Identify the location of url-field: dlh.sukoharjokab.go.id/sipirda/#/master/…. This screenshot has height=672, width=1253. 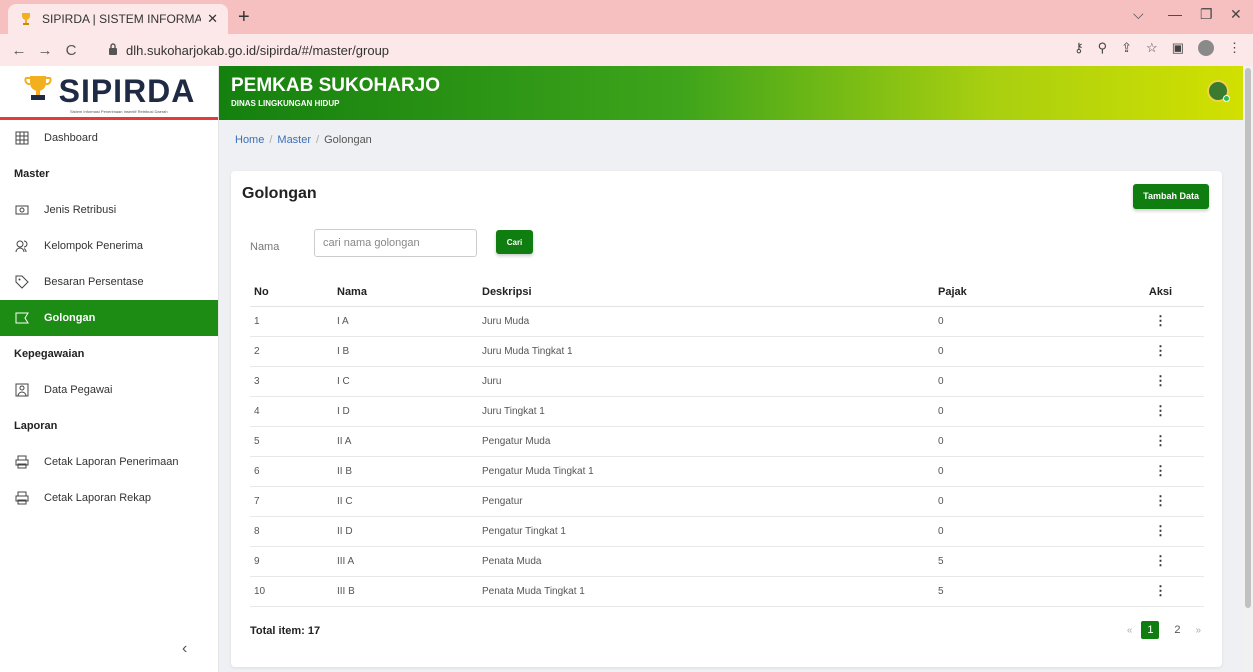
(568, 50).